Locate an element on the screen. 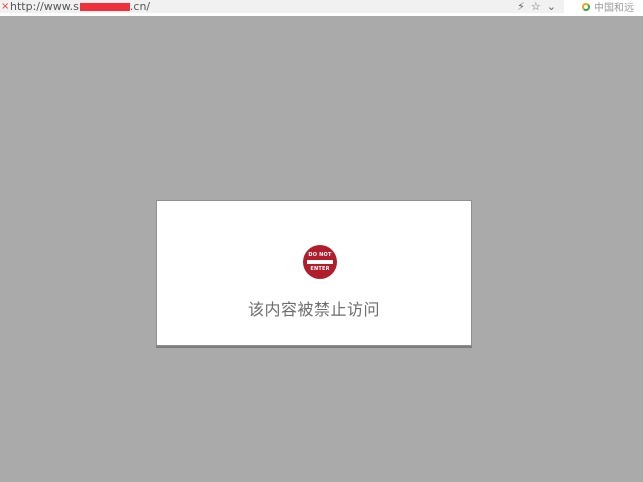  url-text: http://www.s .cn/ is located at coordinates (80, 6).